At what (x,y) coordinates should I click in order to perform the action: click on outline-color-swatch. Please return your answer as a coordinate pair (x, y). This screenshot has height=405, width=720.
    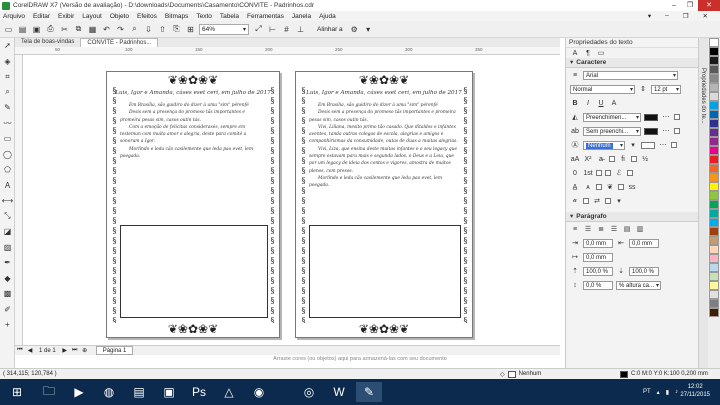
    Looking at the image, I should click on (648, 145).